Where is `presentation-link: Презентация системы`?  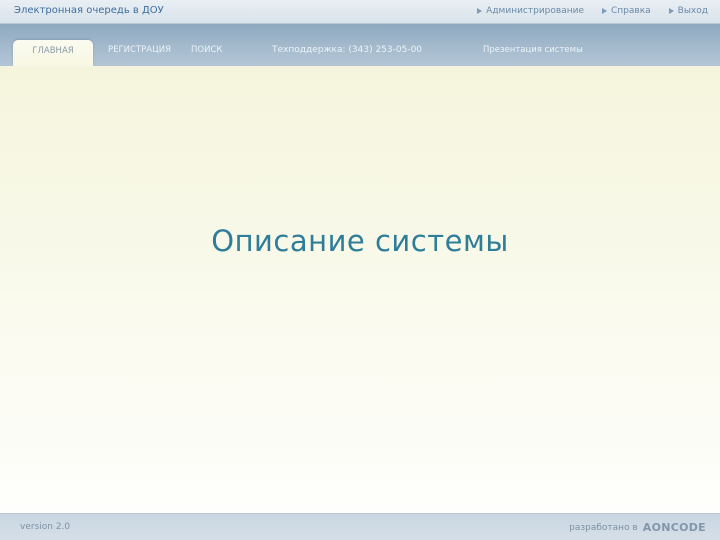
presentation-link: Презентация системы is located at coordinates (533, 50).